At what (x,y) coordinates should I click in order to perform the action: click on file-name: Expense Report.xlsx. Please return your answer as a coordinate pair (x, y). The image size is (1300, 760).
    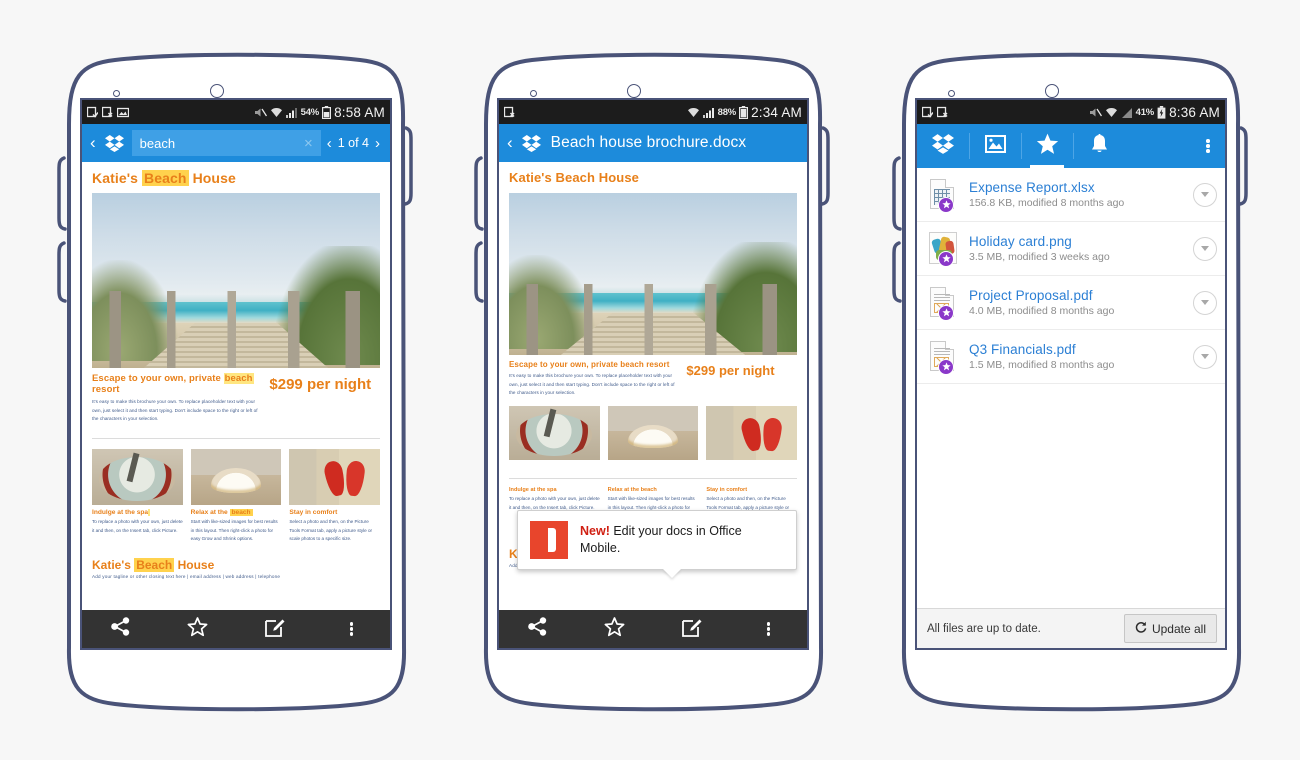
    Looking at the image, I should click on (1081, 187).